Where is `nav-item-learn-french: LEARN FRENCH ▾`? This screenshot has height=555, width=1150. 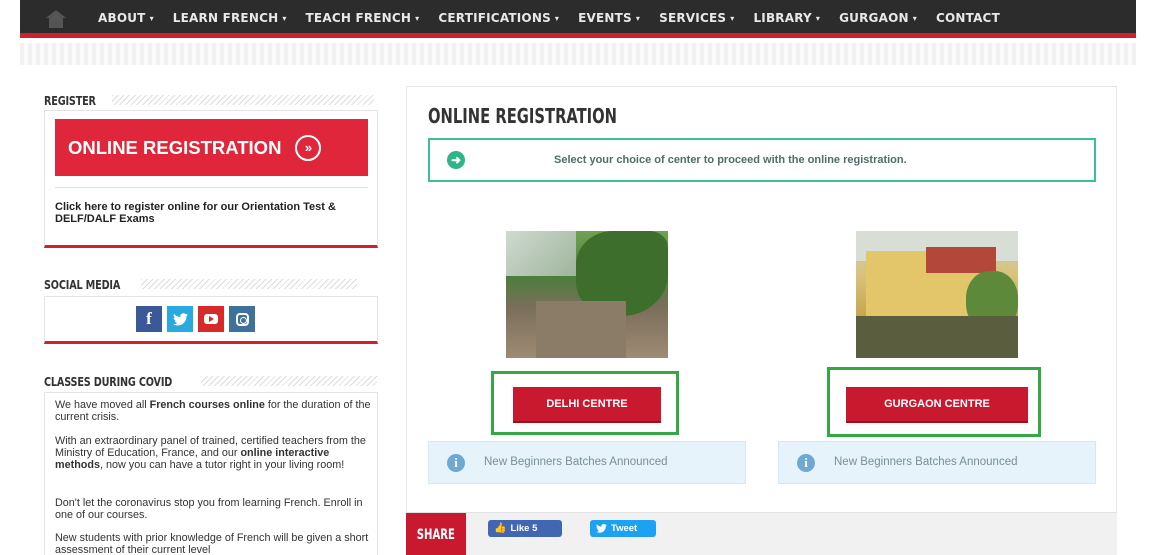
nav-item-learn-french: LEARN FRENCH ▾ is located at coordinates (230, 18).